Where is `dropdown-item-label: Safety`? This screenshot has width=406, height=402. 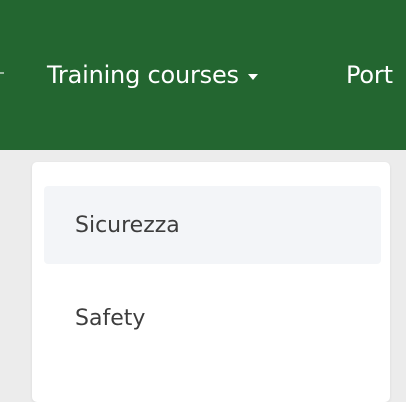 dropdown-item-label: Safety is located at coordinates (110, 318).